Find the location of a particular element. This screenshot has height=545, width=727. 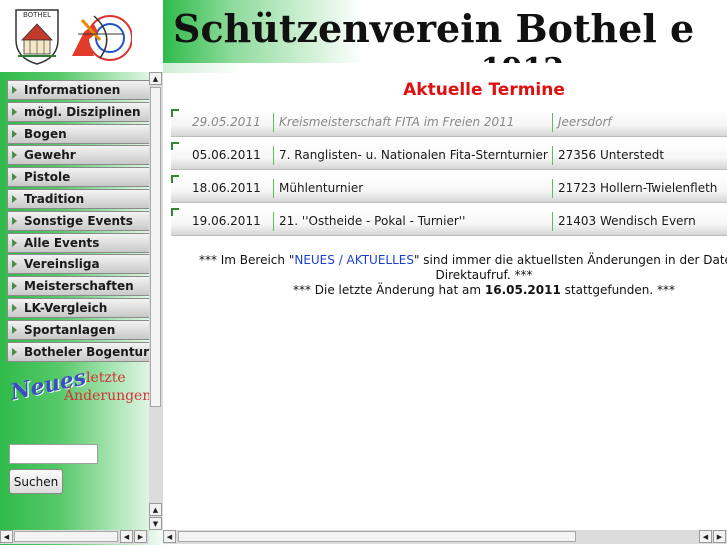

village-crest-icon: BOTHEL is located at coordinates (37, 37).